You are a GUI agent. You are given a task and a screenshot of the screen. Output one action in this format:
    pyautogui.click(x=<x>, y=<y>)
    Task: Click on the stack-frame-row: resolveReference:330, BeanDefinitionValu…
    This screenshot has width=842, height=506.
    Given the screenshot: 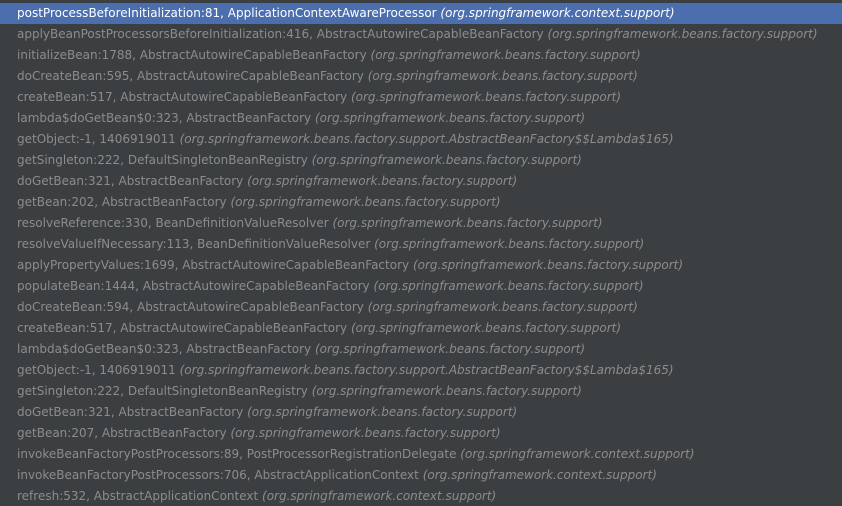 What is the action you would take?
    pyautogui.click(x=421, y=223)
    